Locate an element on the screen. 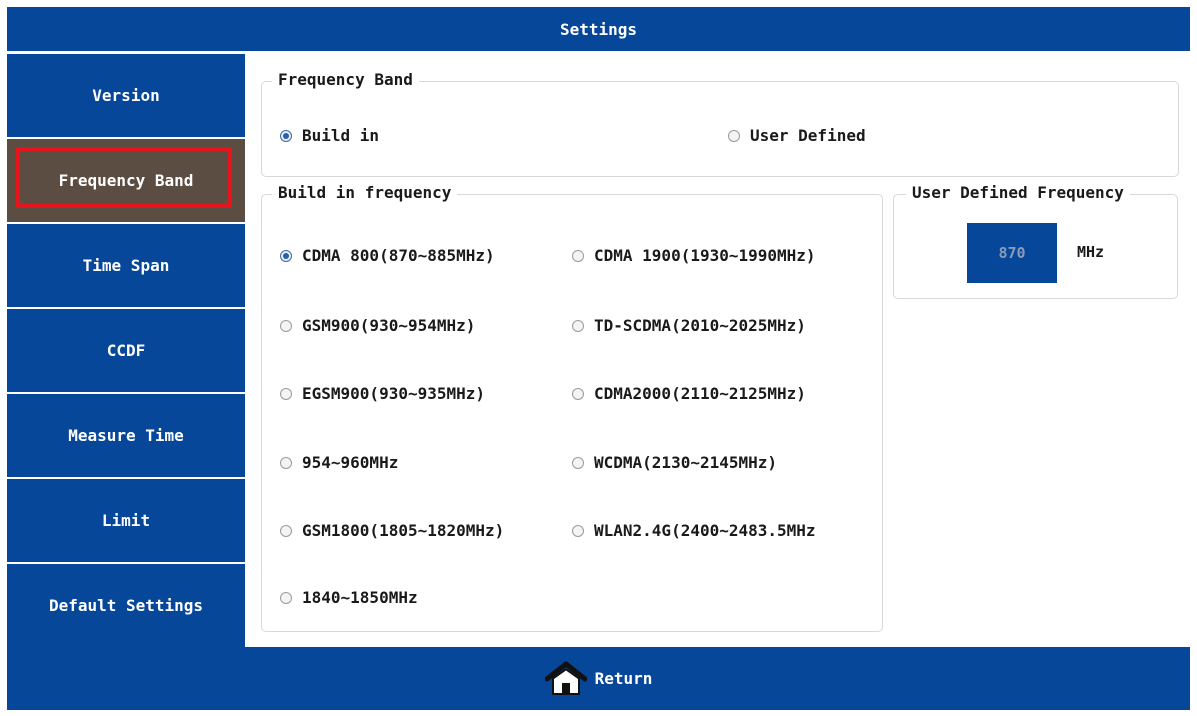  radio-label: 954~960MHz is located at coordinates (350, 462).